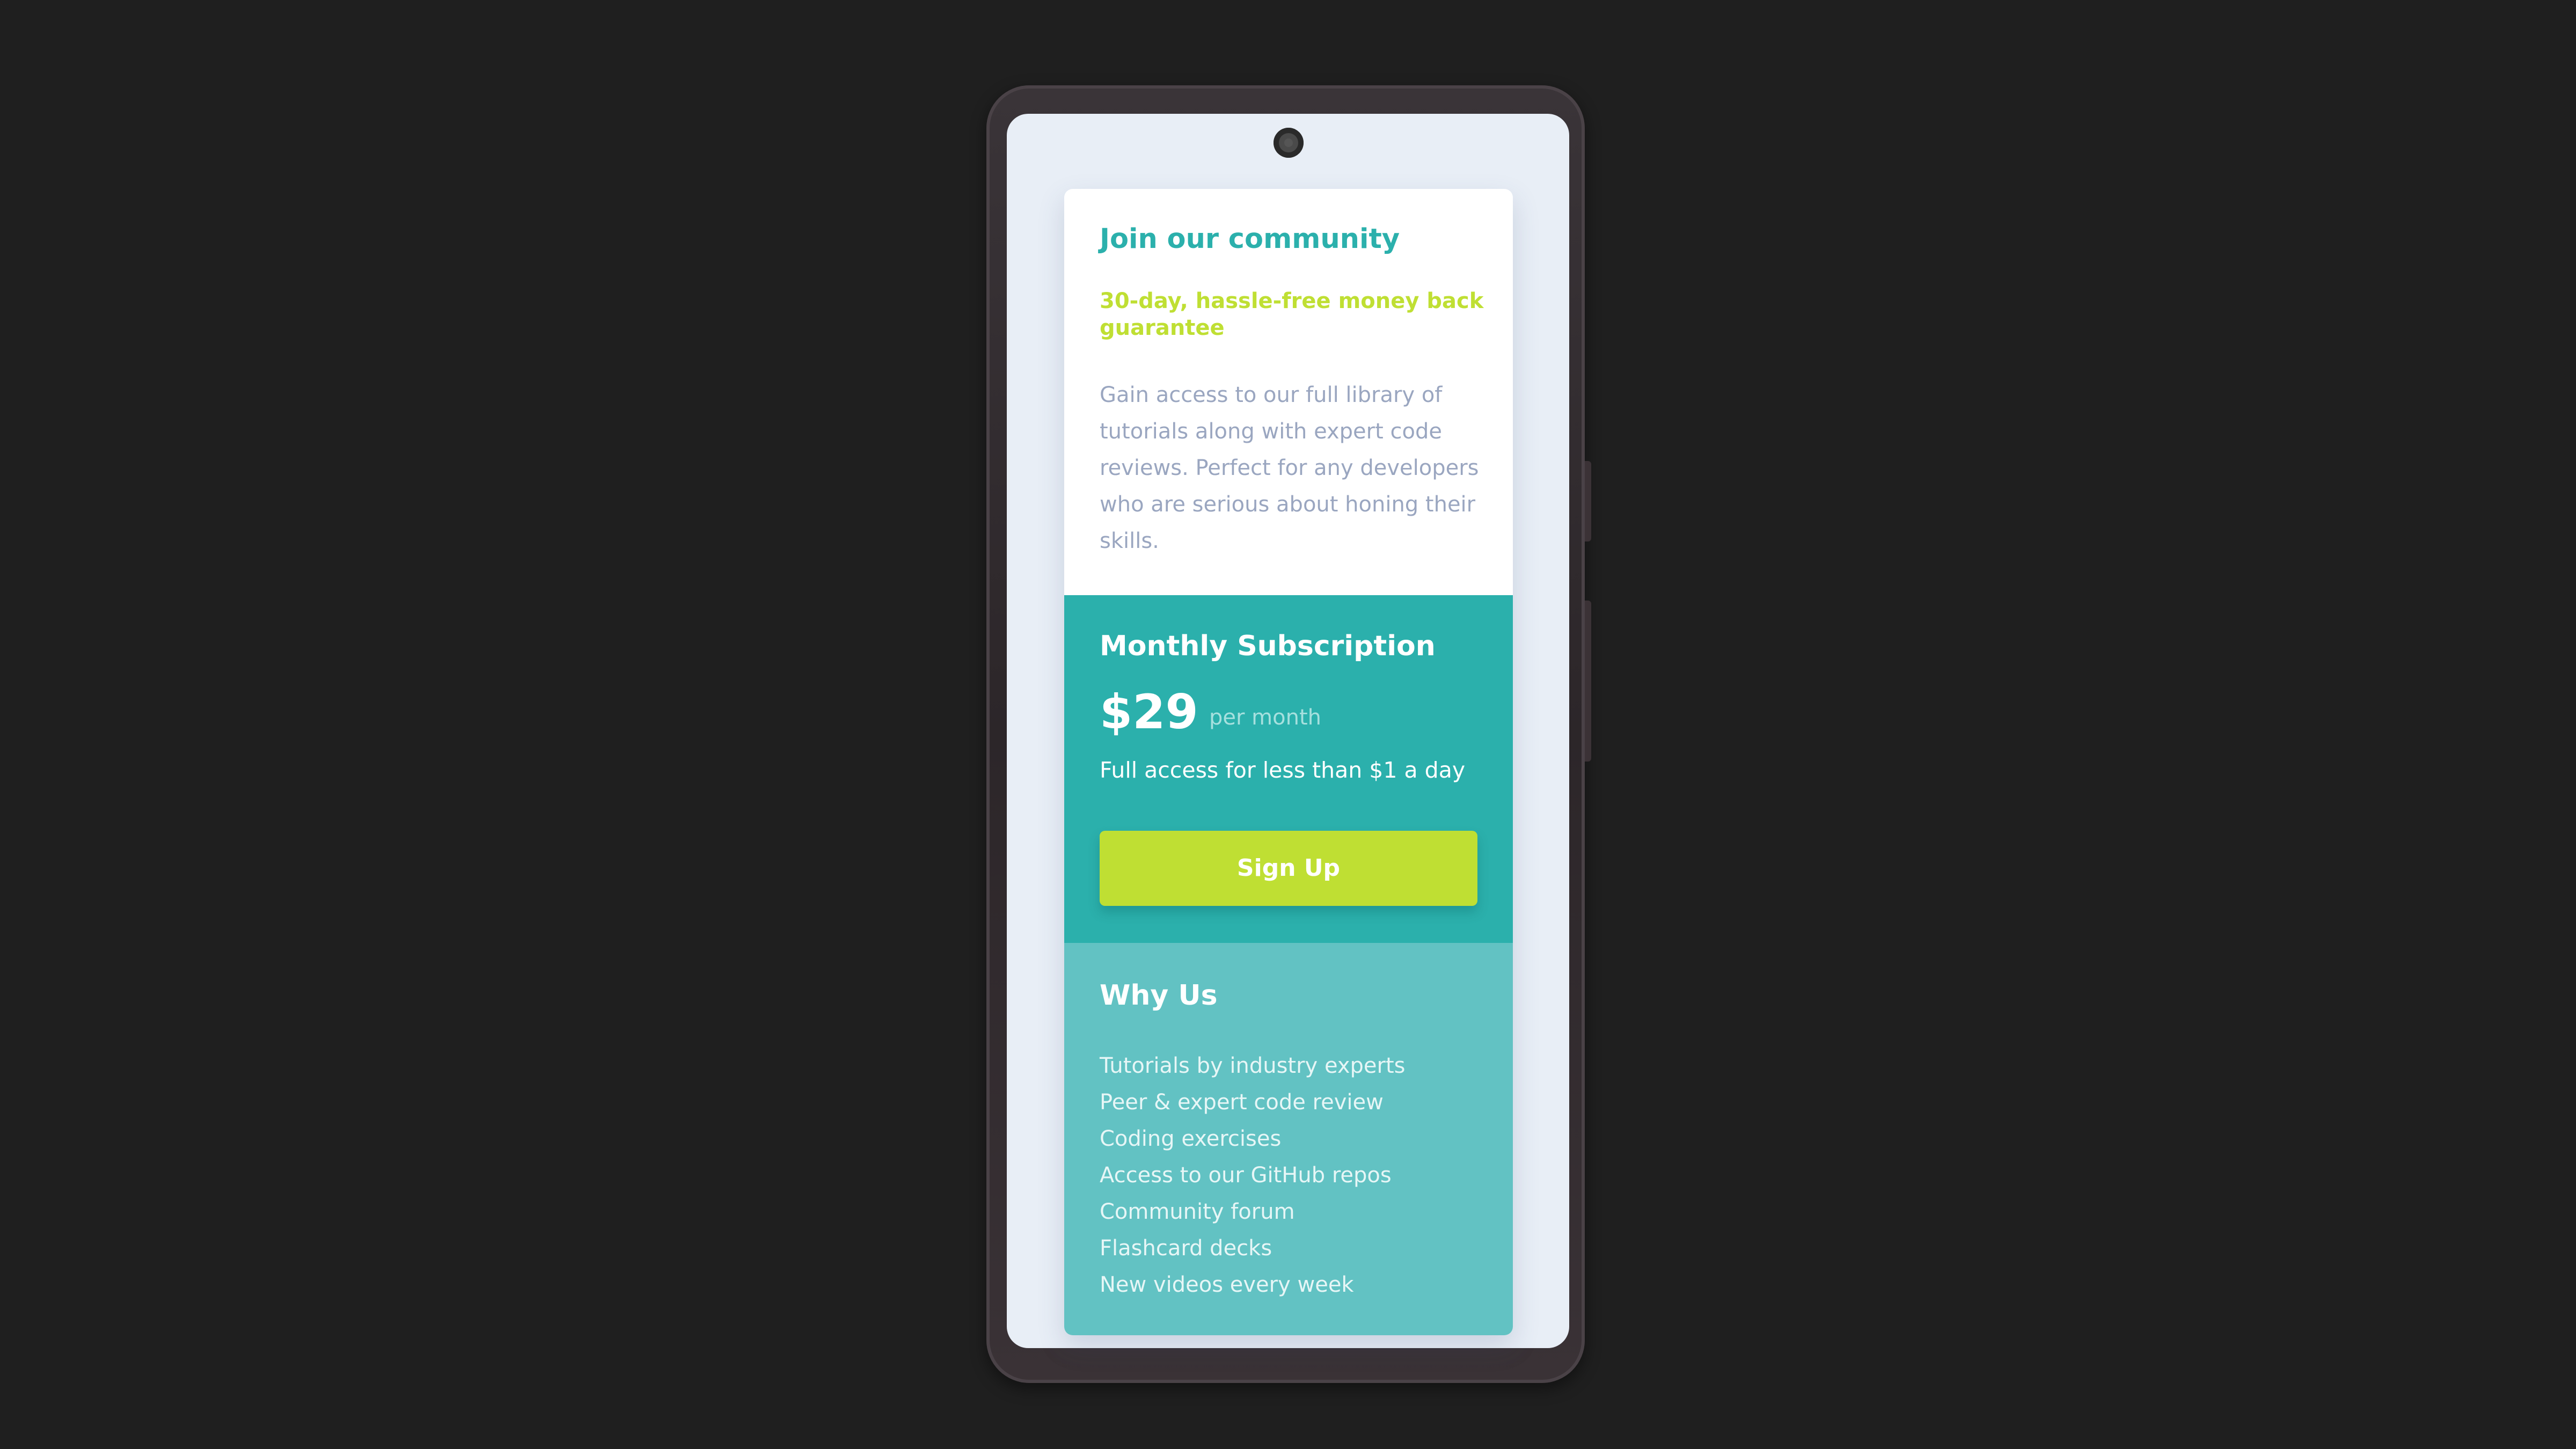 This screenshot has height=1449, width=2576. Describe the element at coordinates (1227, 1284) in the screenshot. I see `list-item: New videos every week` at that location.